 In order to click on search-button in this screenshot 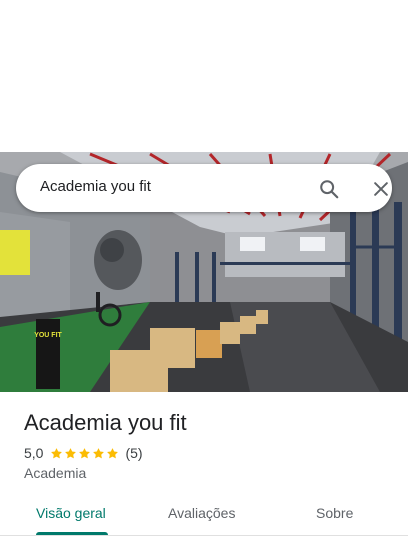, I will do `click(329, 189)`.